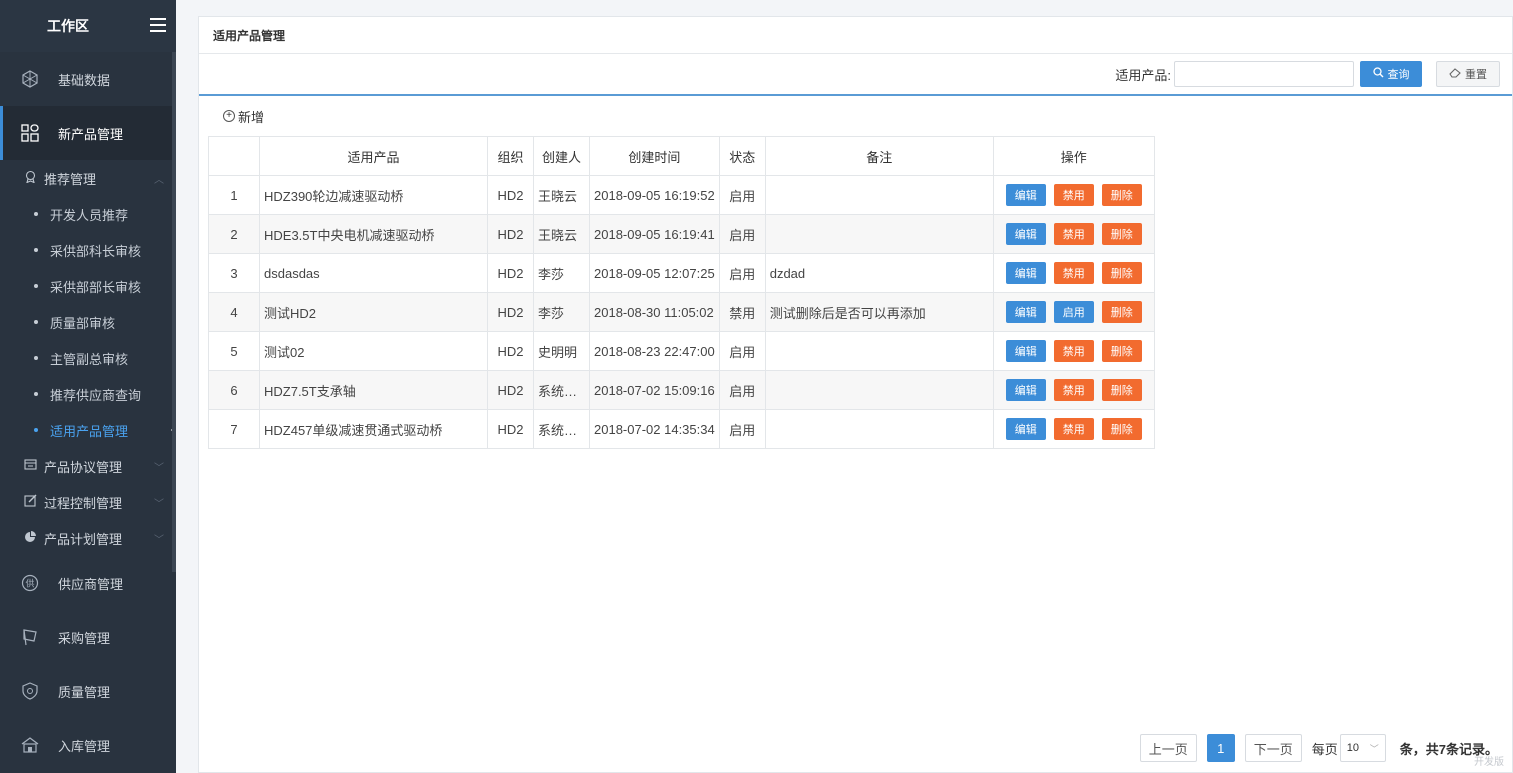 The image size is (1513, 773). I want to click on toolbar: + 新增, so click(855, 116).